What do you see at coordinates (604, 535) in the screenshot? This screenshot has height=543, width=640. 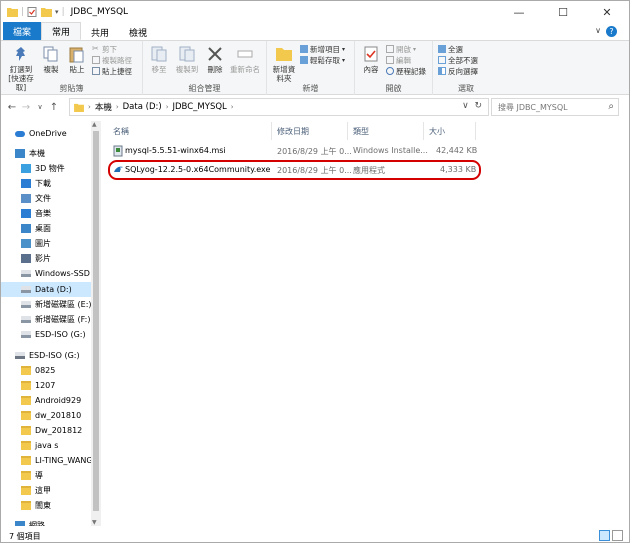 I see `details-view-icon` at bounding box center [604, 535].